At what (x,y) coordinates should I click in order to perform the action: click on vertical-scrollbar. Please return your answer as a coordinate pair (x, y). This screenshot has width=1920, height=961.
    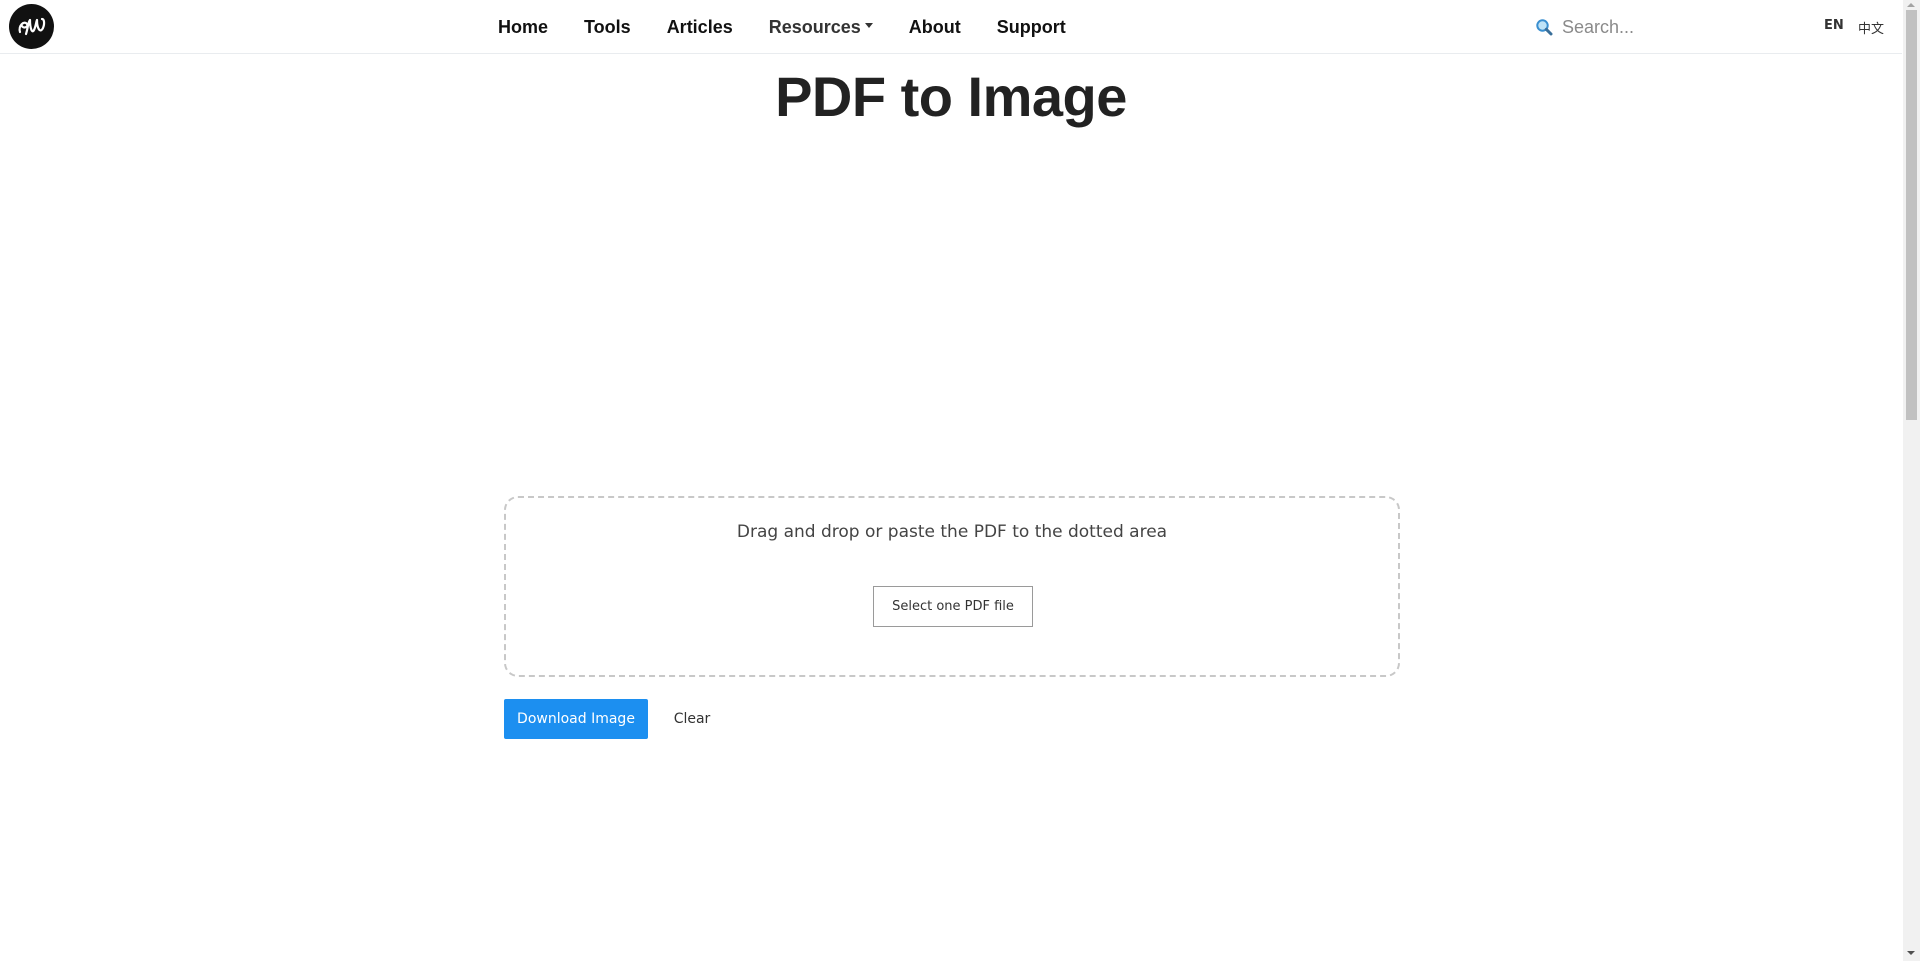
    Looking at the image, I should click on (1911, 480).